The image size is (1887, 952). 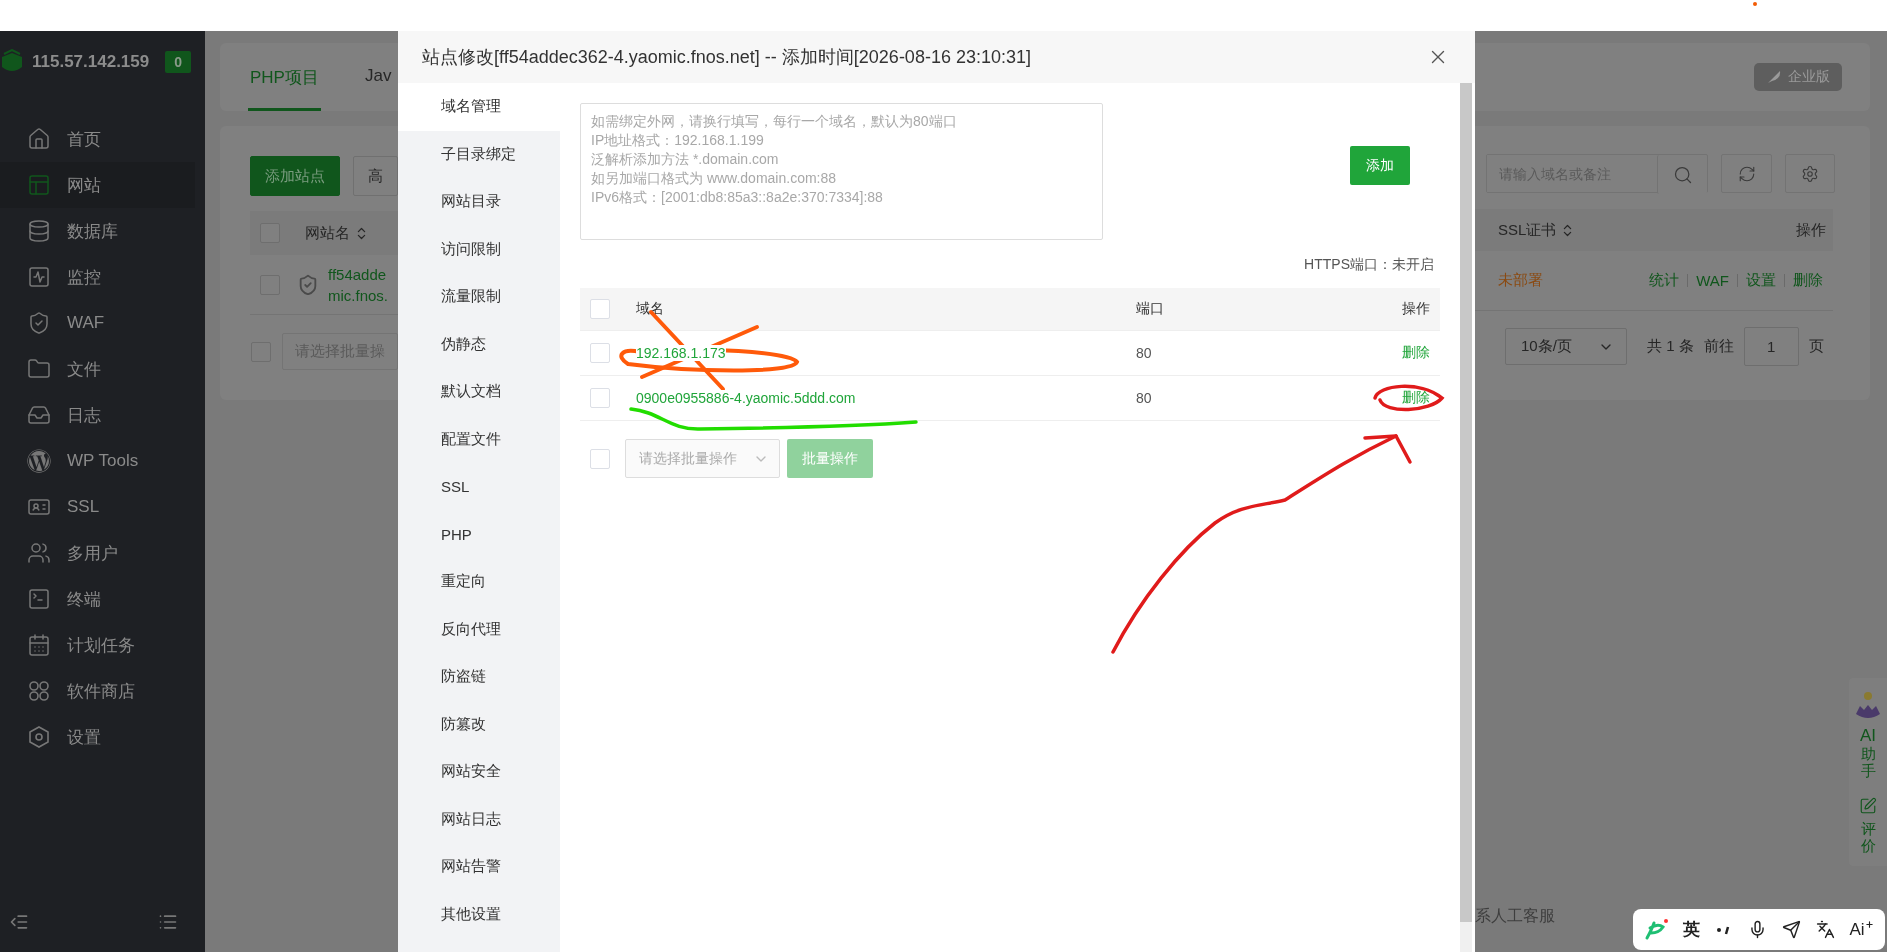 I want to click on notification-dot, so click(x=1755, y=4).